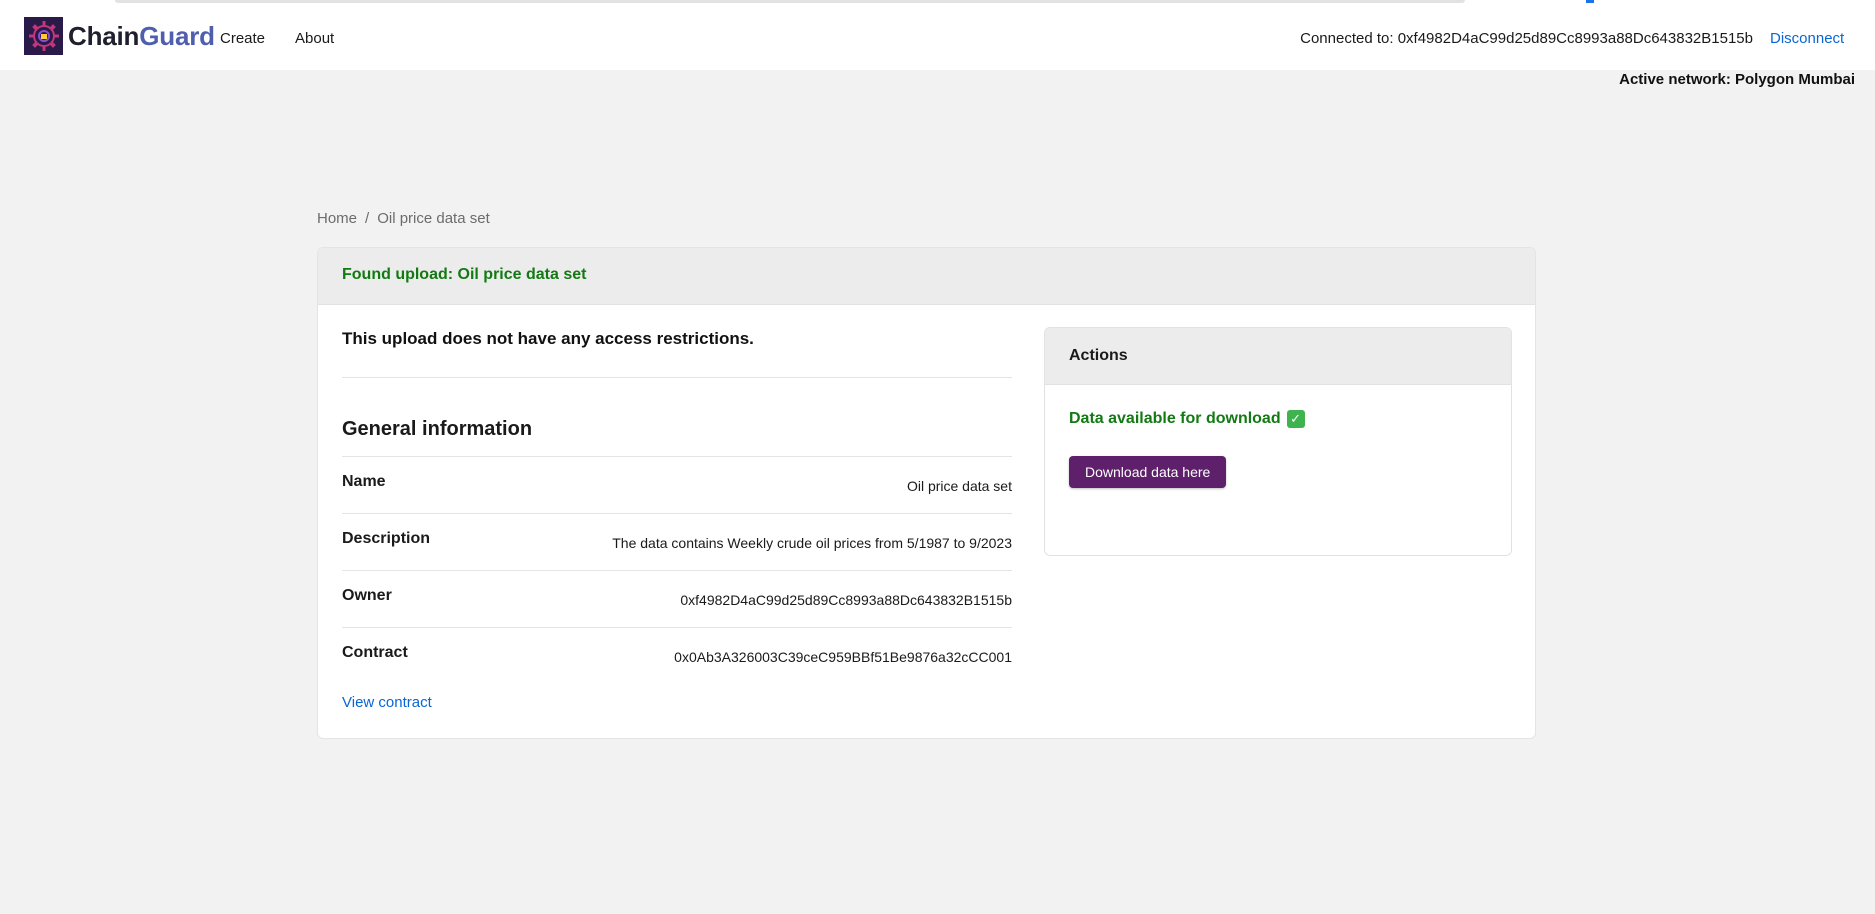 This screenshot has height=914, width=1875. What do you see at coordinates (104, 35) in the screenshot?
I see `brand-name-part1: Chain` at bounding box center [104, 35].